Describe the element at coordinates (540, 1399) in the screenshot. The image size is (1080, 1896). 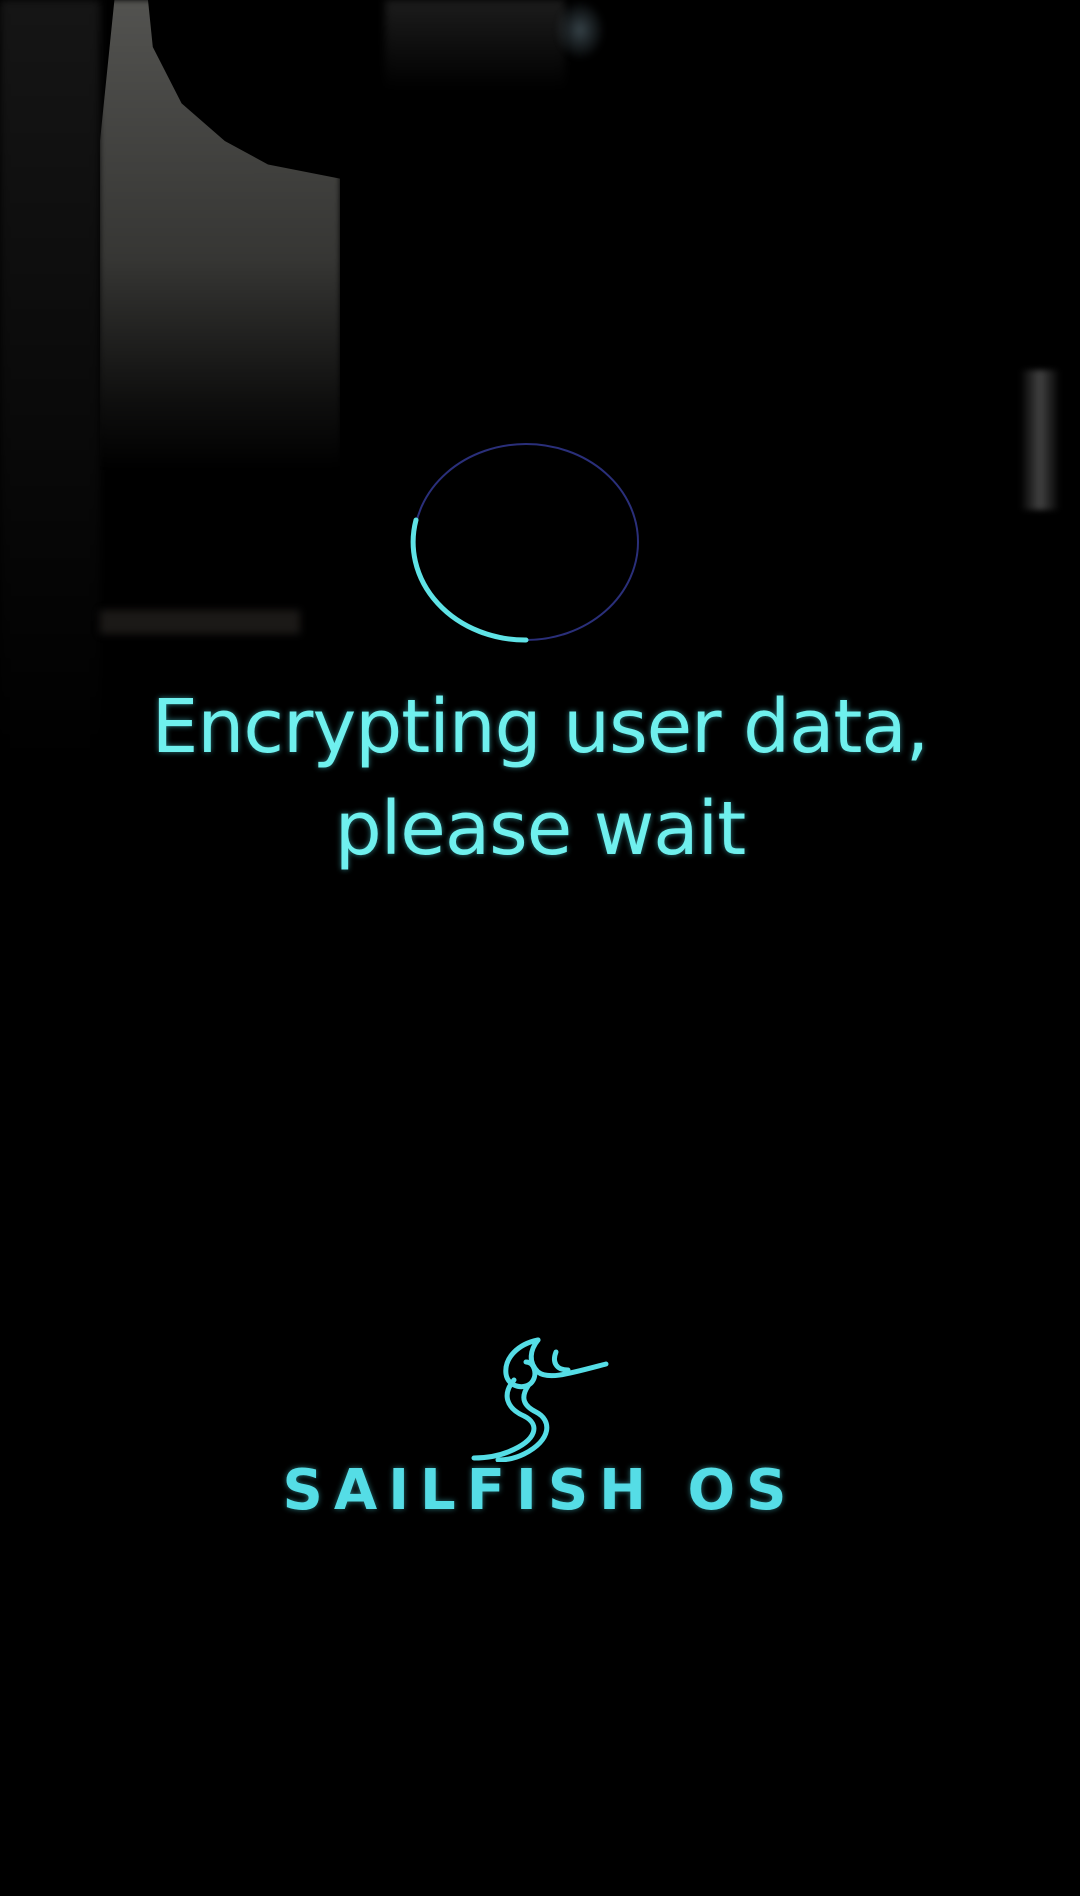
I see `sailfish-logo-icon` at that location.